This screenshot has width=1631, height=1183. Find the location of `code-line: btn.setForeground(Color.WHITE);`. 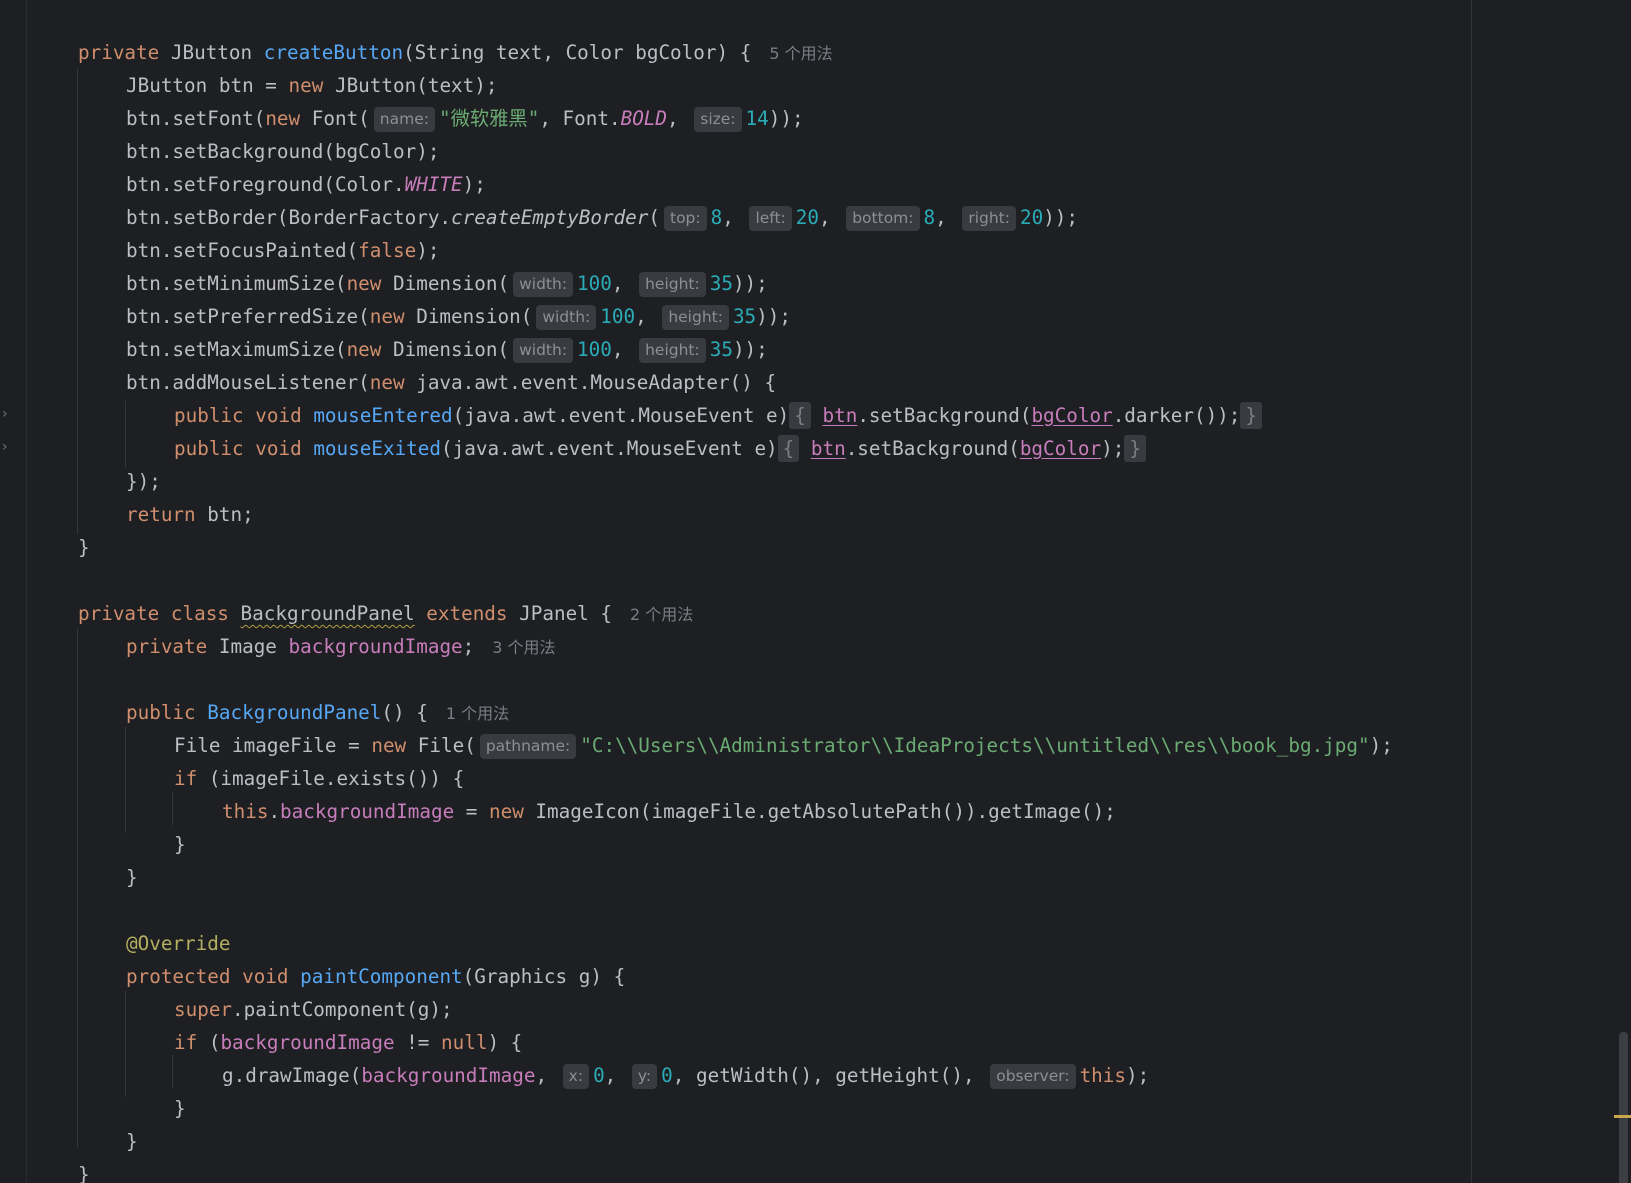

code-line: btn.setForeground(Color.WHITE); is located at coordinates (696, 184).